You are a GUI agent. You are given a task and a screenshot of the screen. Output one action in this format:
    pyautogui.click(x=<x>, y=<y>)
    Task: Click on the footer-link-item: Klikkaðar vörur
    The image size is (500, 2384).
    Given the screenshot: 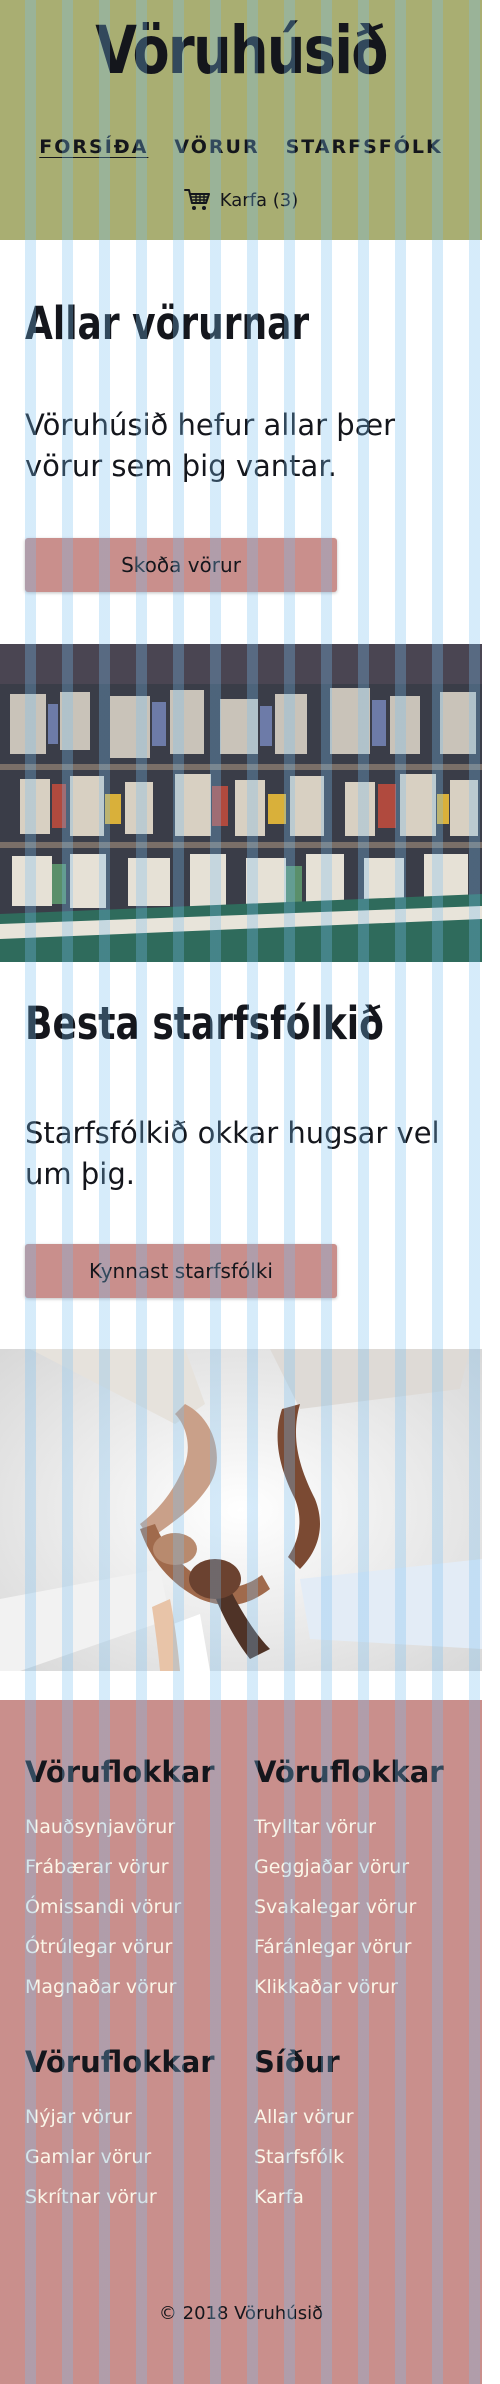 What is the action you would take?
    pyautogui.click(x=349, y=1987)
    